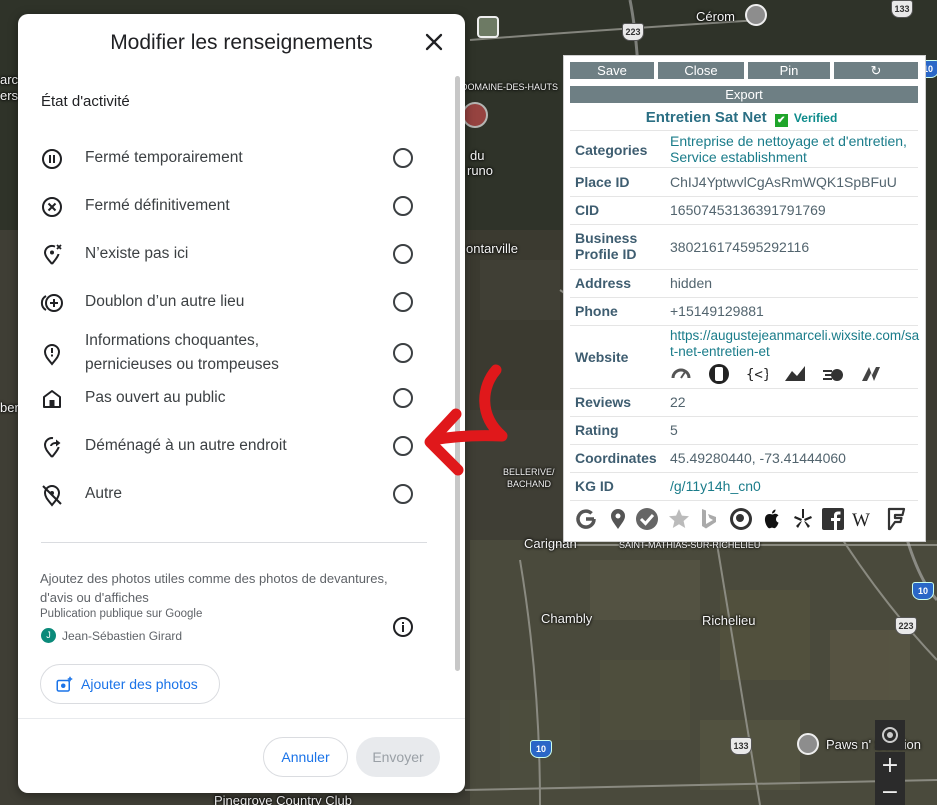 This screenshot has height=805, width=937. Describe the element at coordinates (833, 519) in the screenshot. I see `facebook-icon` at that location.